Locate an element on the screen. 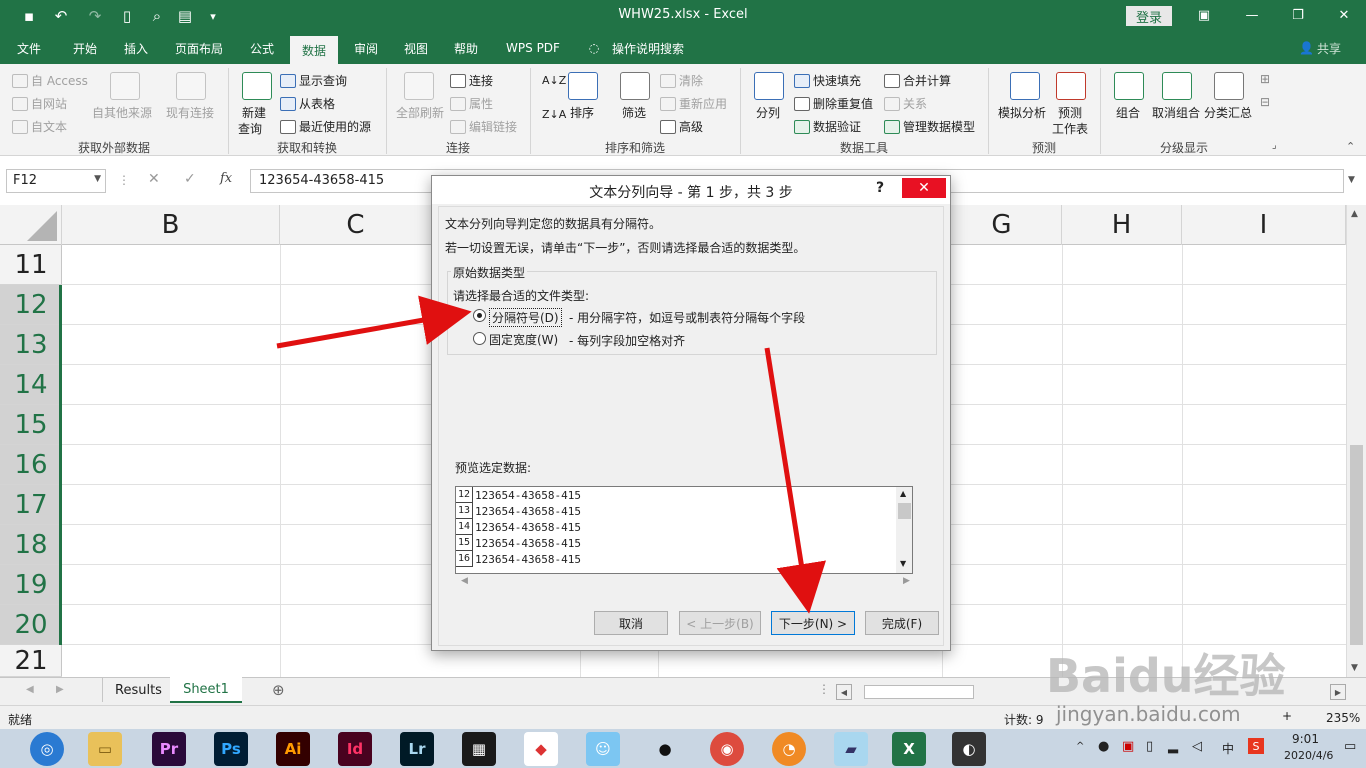  expand-formula-icon: ▼ is located at coordinates (1351, 180).